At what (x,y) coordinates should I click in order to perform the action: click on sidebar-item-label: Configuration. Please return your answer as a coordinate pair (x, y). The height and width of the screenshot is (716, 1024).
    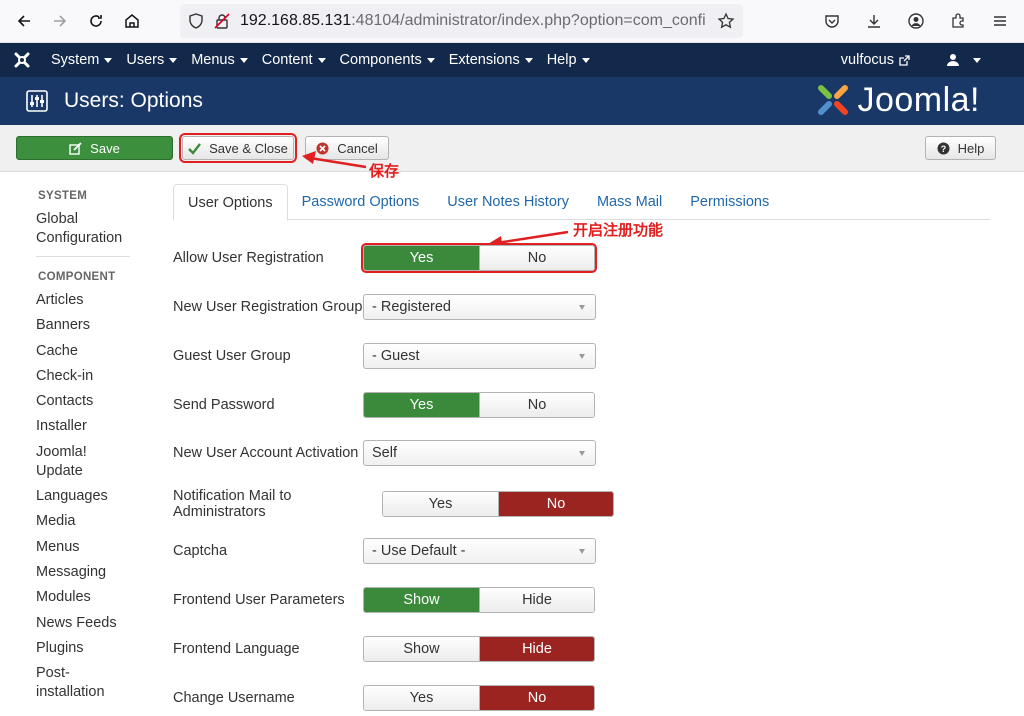
    Looking at the image, I should click on (79, 238).